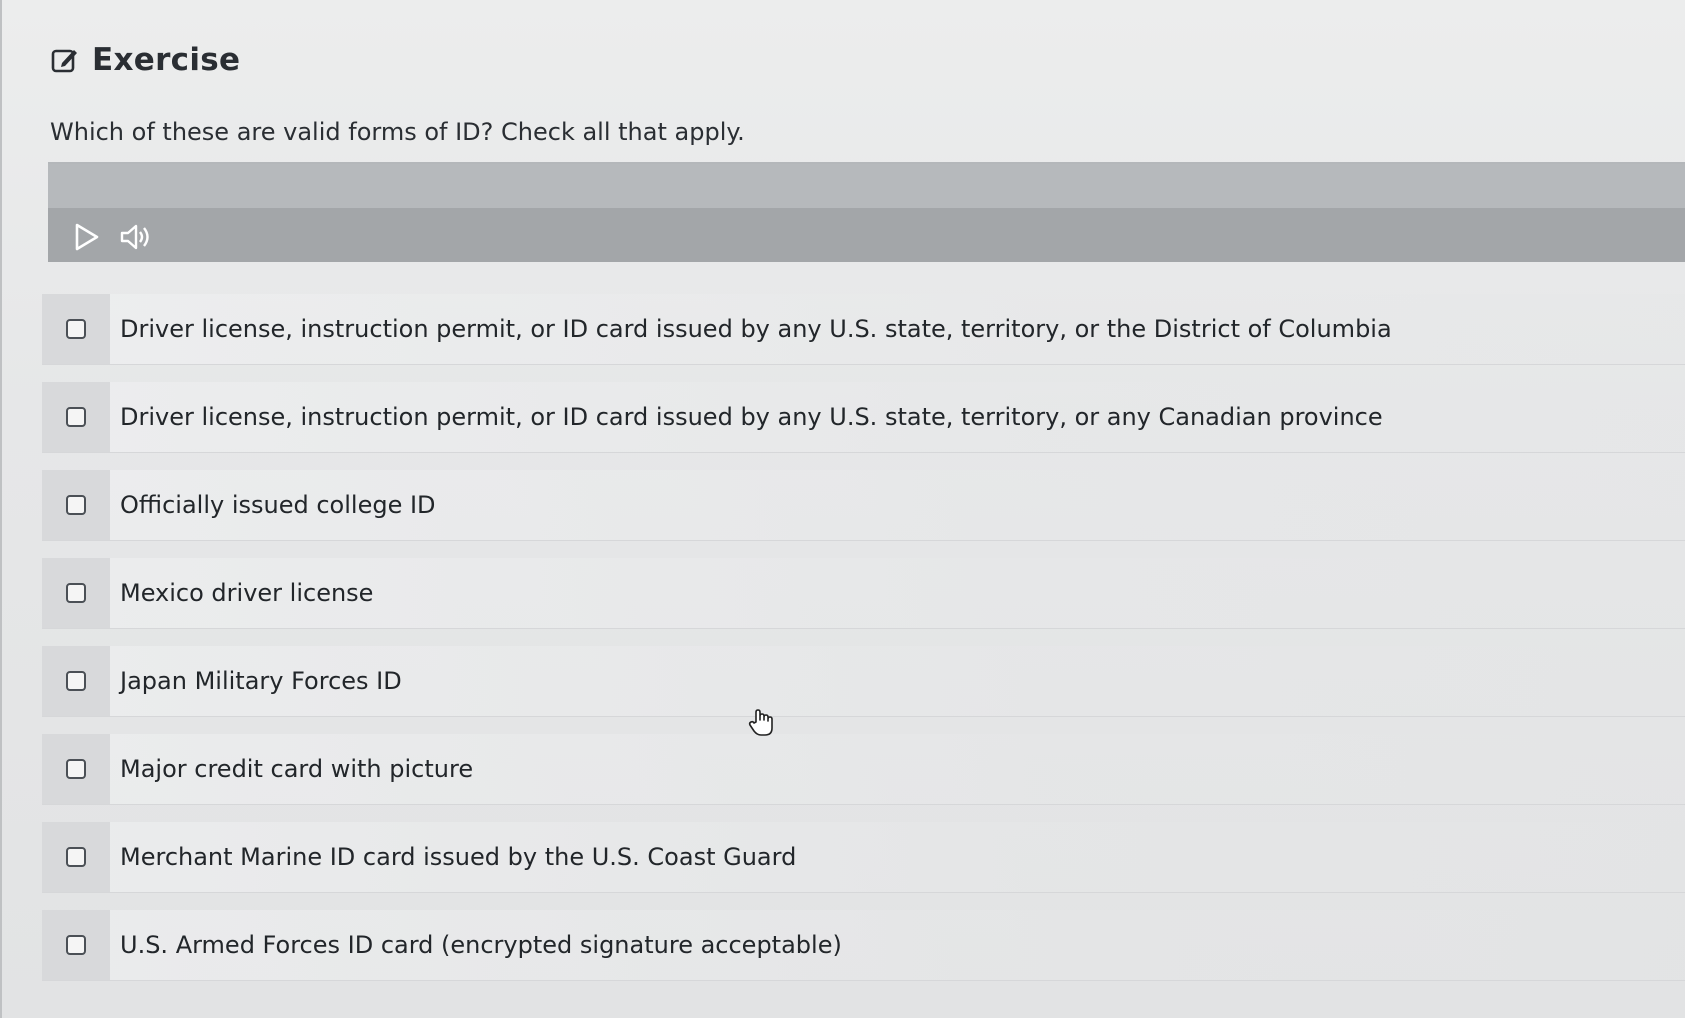  I want to click on option-label: Mexico driver license, so click(241, 593).